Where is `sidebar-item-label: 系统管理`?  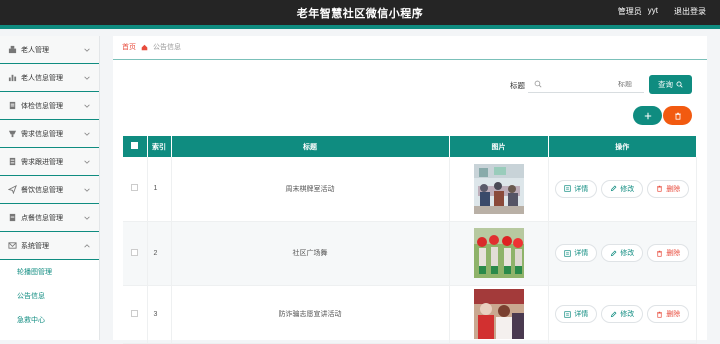
sidebar-item-label: 系统管理 is located at coordinates (35, 246).